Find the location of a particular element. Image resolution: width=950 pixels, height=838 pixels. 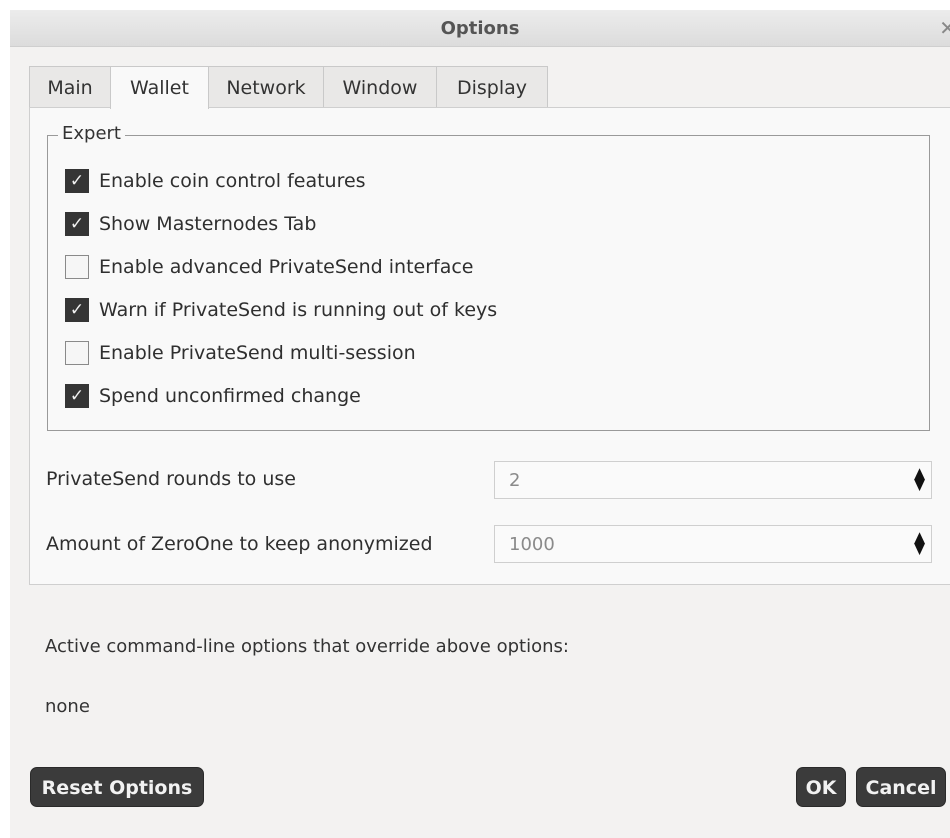

tab-wallet: Wallet is located at coordinates (159, 87).